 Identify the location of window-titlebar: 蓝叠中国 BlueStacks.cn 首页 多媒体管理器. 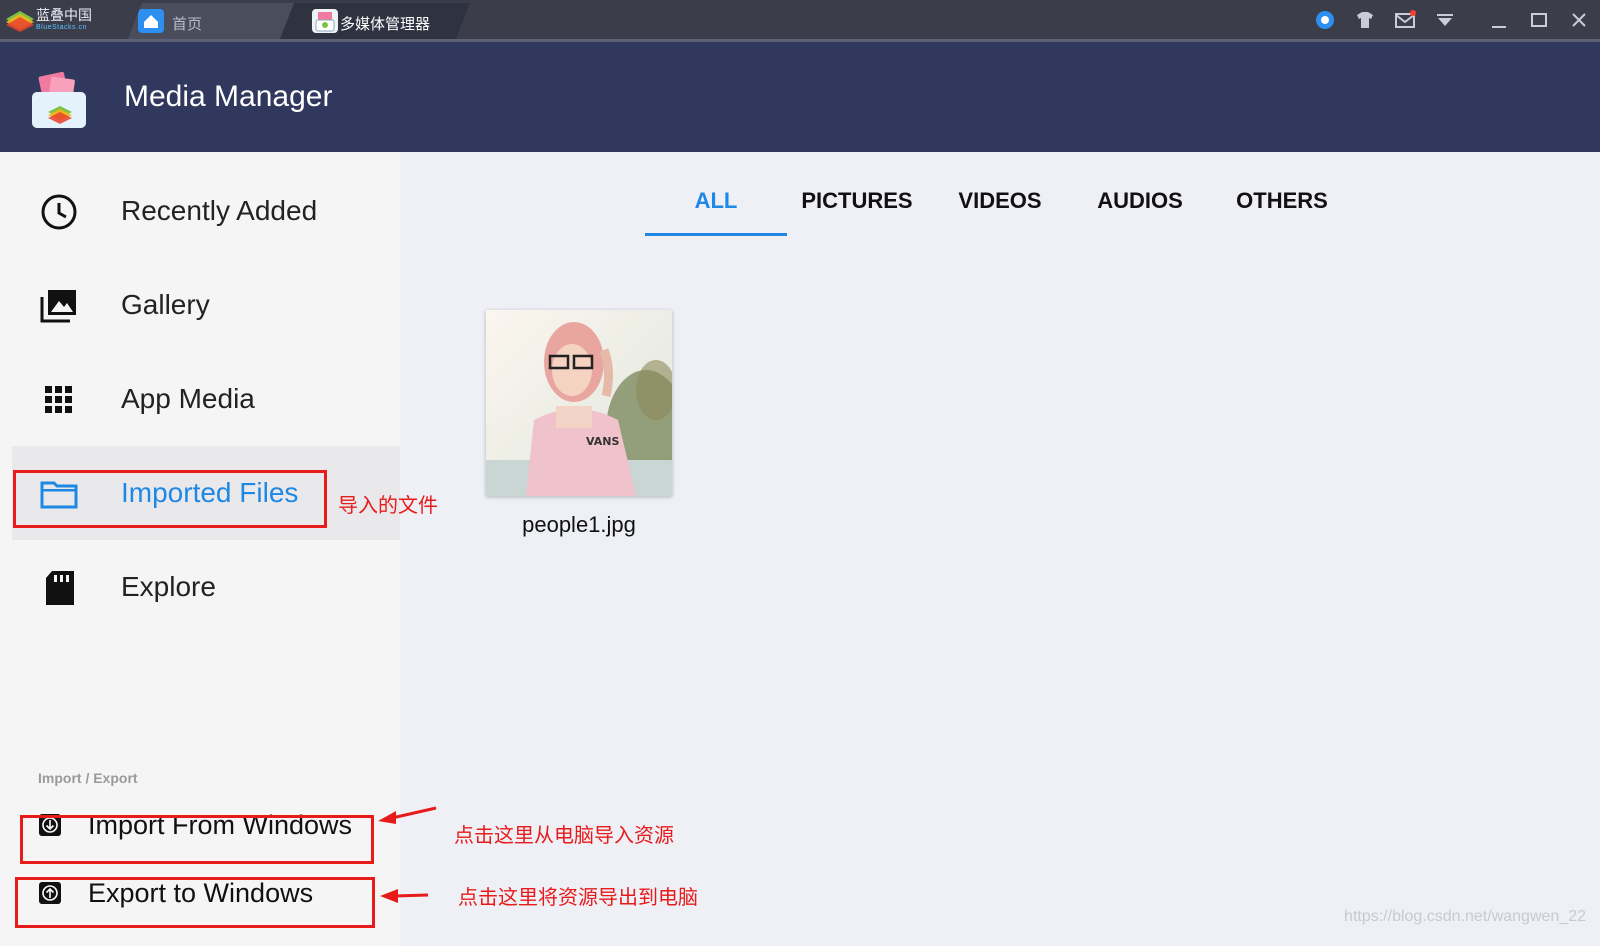
(800, 21).